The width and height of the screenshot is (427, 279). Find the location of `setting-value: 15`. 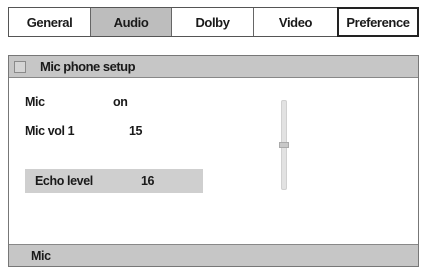

setting-value: 15 is located at coordinates (136, 131).